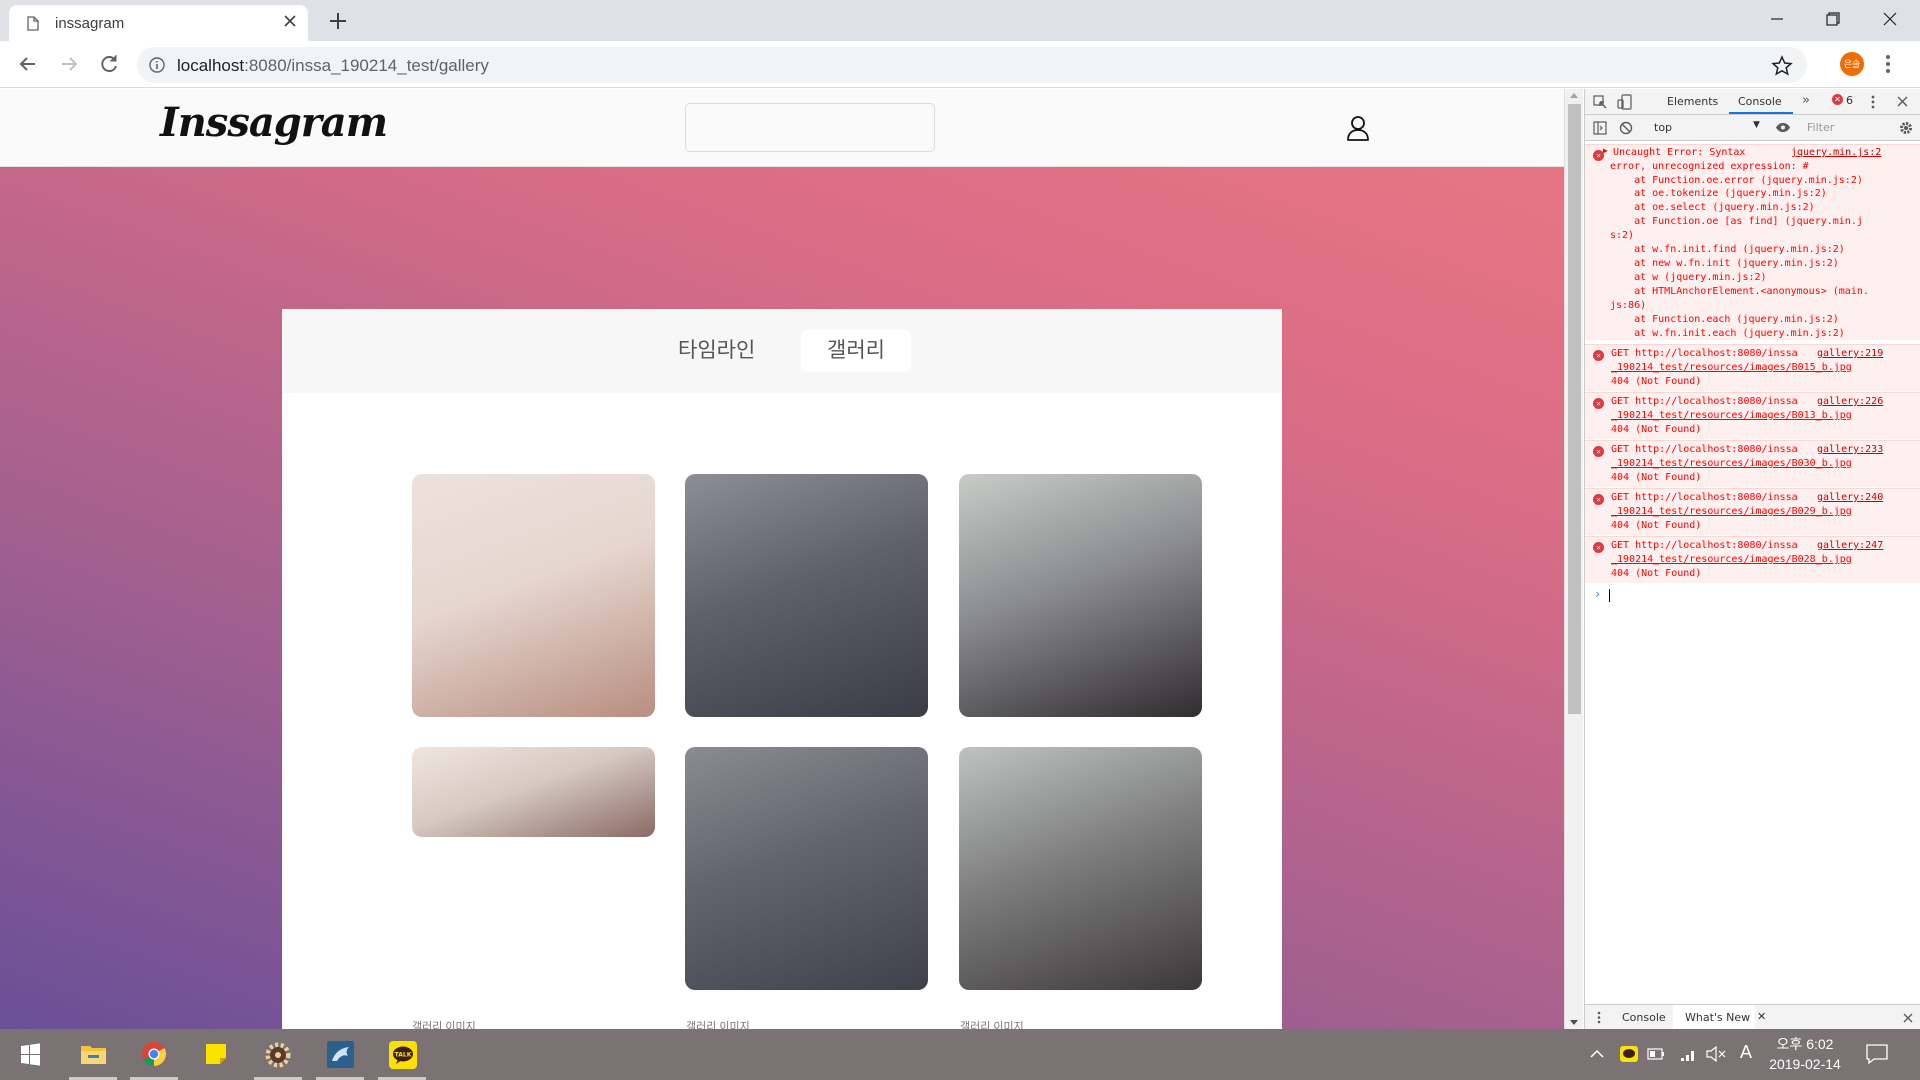 This screenshot has height=1080, width=1920. I want to click on sticky-notes-taskbar-icon, so click(216, 1054).